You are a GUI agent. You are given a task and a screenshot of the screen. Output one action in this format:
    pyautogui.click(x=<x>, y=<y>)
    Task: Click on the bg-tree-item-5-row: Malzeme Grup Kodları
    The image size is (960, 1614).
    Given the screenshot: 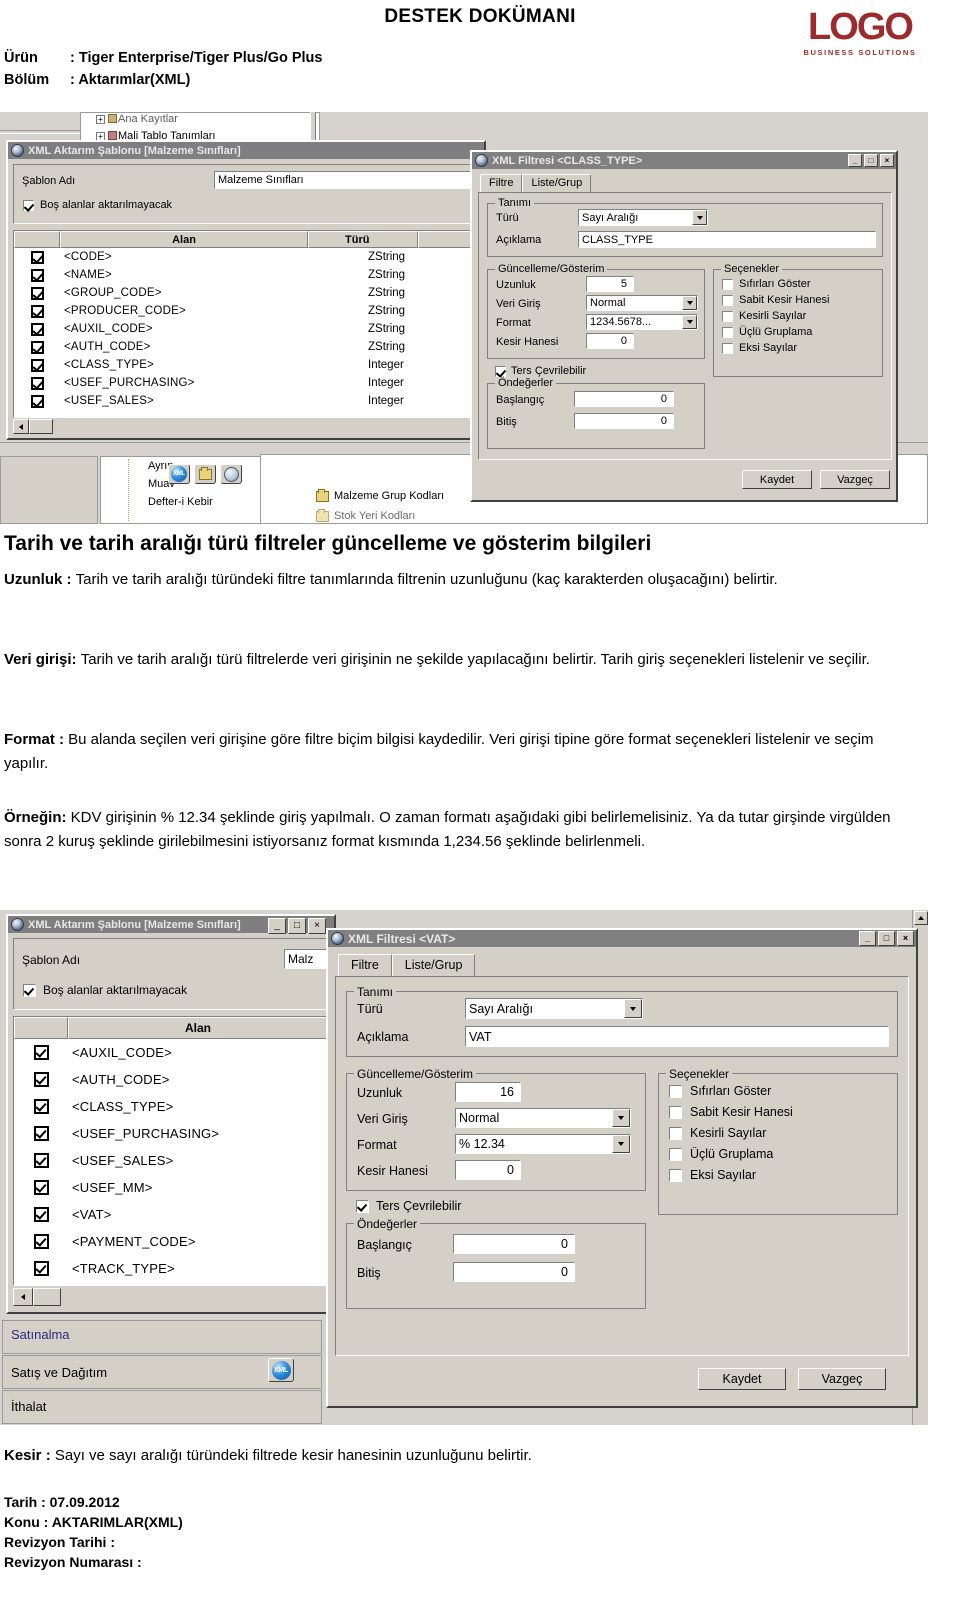 What is the action you would take?
    pyautogui.click(x=380, y=495)
    